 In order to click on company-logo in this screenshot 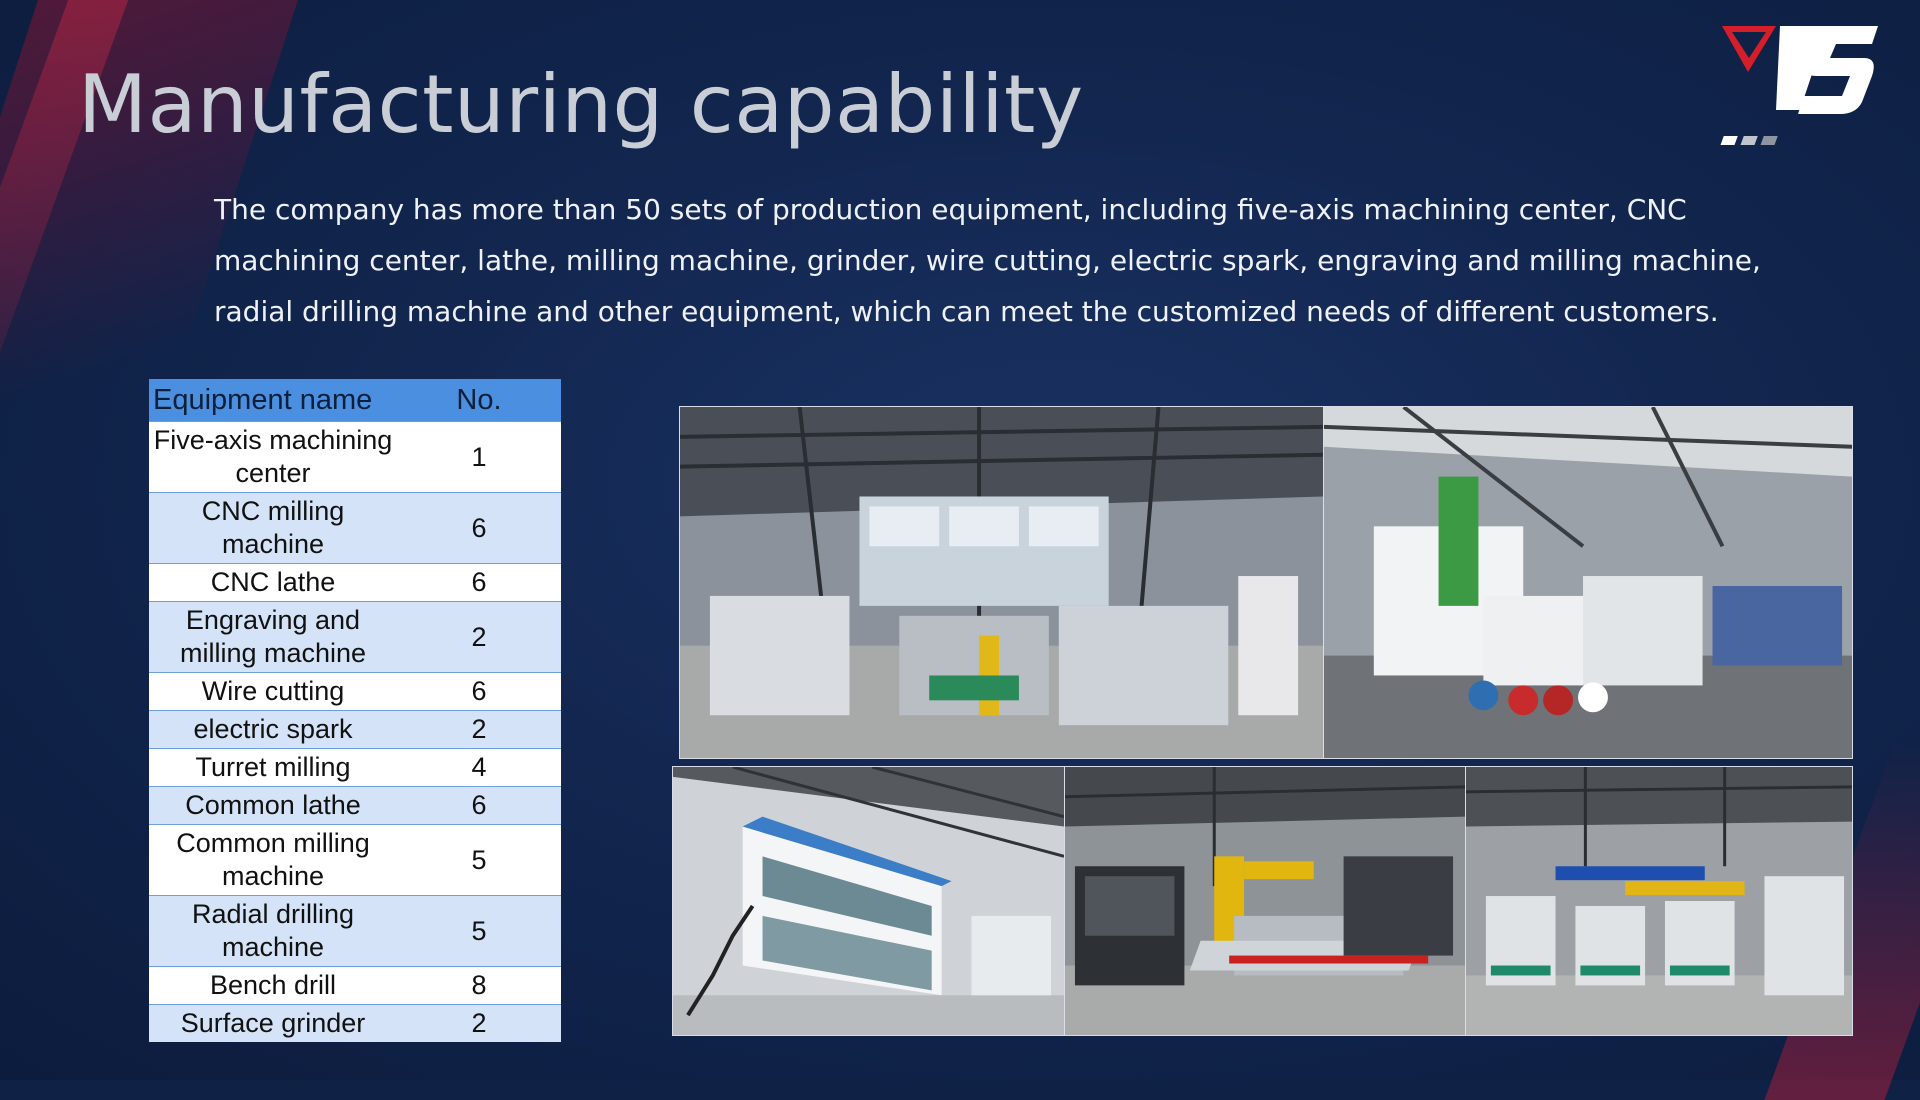, I will do `click(1800, 85)`.